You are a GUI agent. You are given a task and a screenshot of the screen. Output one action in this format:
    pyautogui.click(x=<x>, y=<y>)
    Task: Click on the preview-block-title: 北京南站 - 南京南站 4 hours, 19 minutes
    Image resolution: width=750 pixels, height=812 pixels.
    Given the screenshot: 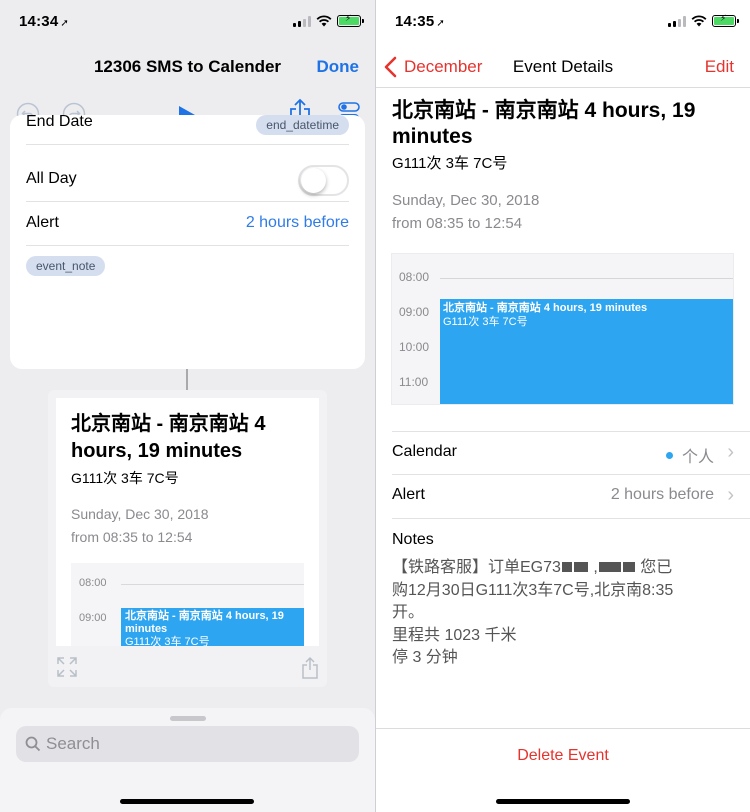 What is the action you would take?
    pyautogui.click(x=204, y=622)
    